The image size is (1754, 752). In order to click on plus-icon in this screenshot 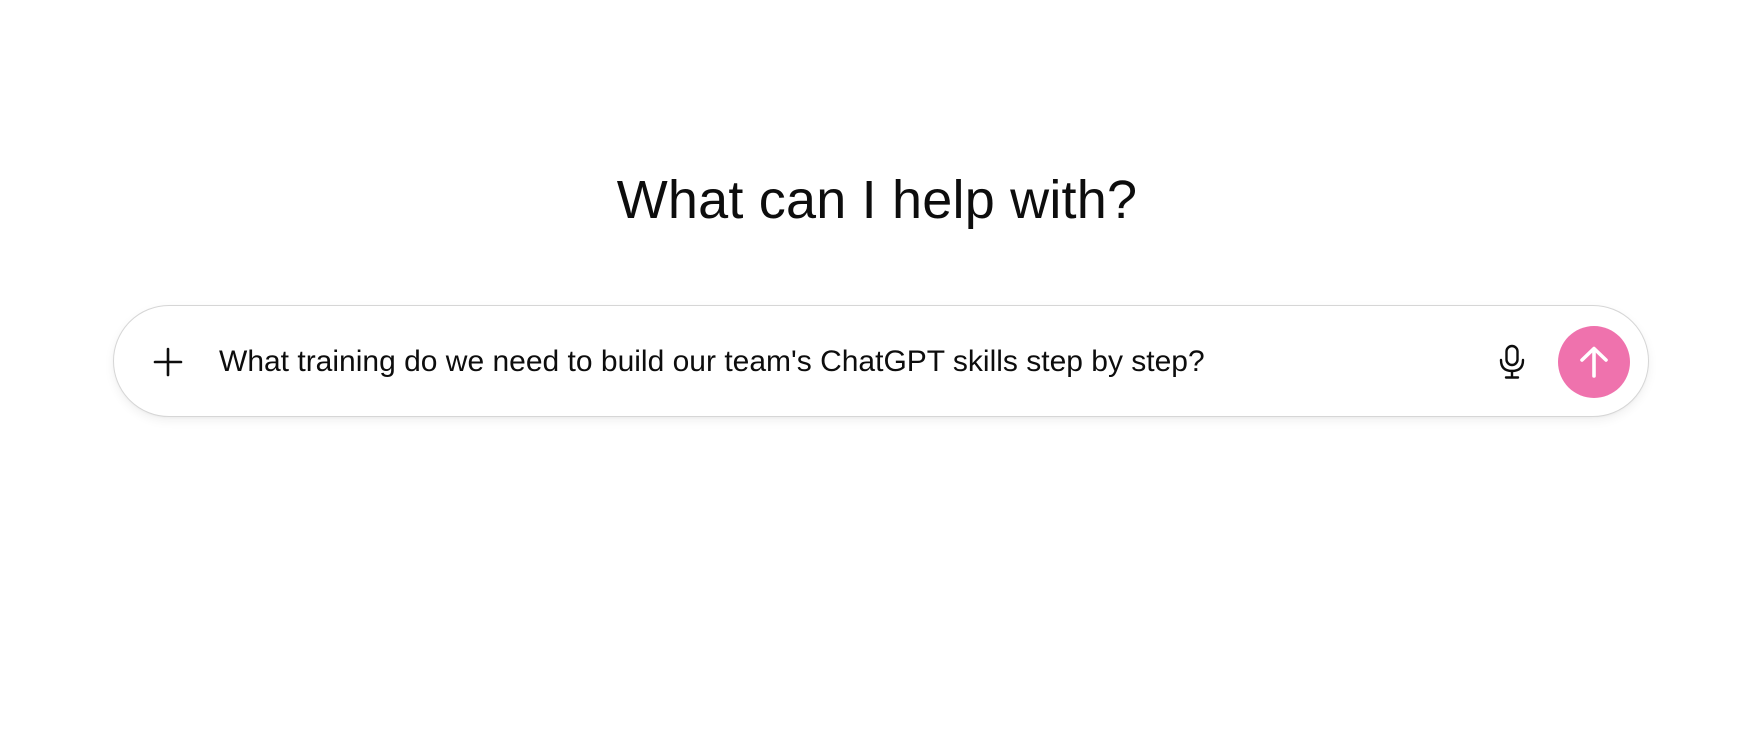, I will do `click(168, 362)`.